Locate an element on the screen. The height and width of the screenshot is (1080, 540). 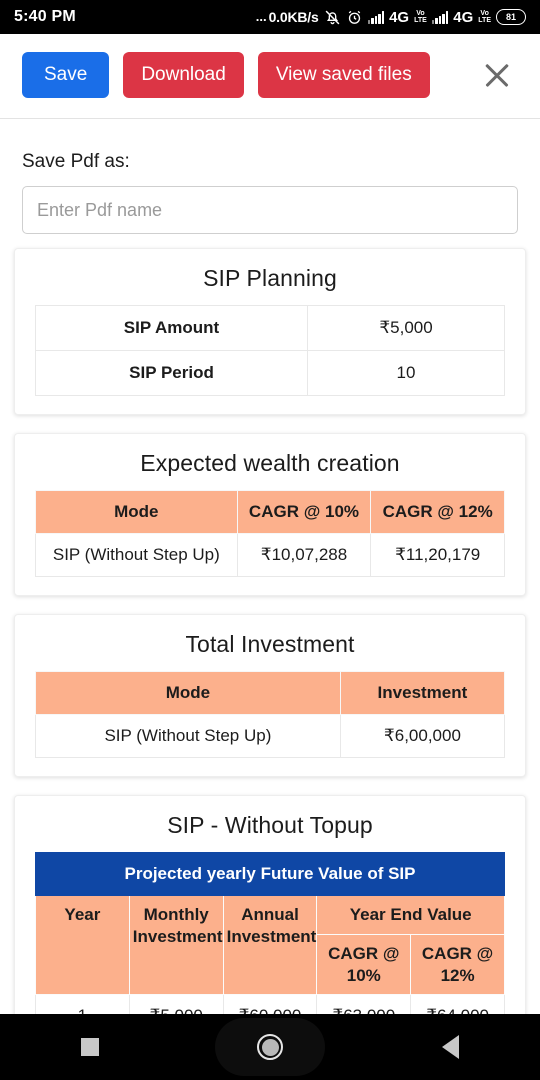
wealth-mode-value: SIP (Without Step Up) is located at coordinates (136, 555).